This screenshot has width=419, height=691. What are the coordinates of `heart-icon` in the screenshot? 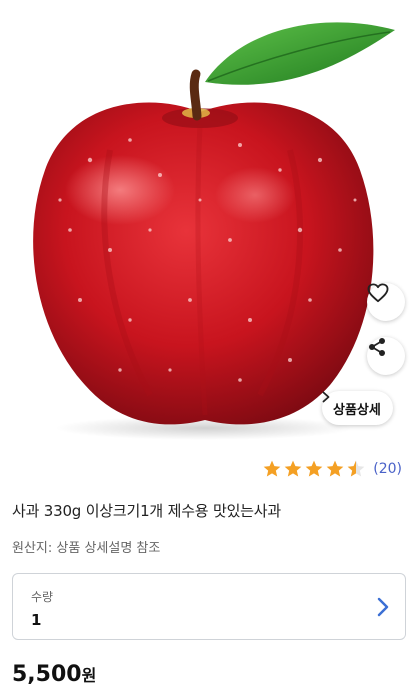 It's located at (378, 293).